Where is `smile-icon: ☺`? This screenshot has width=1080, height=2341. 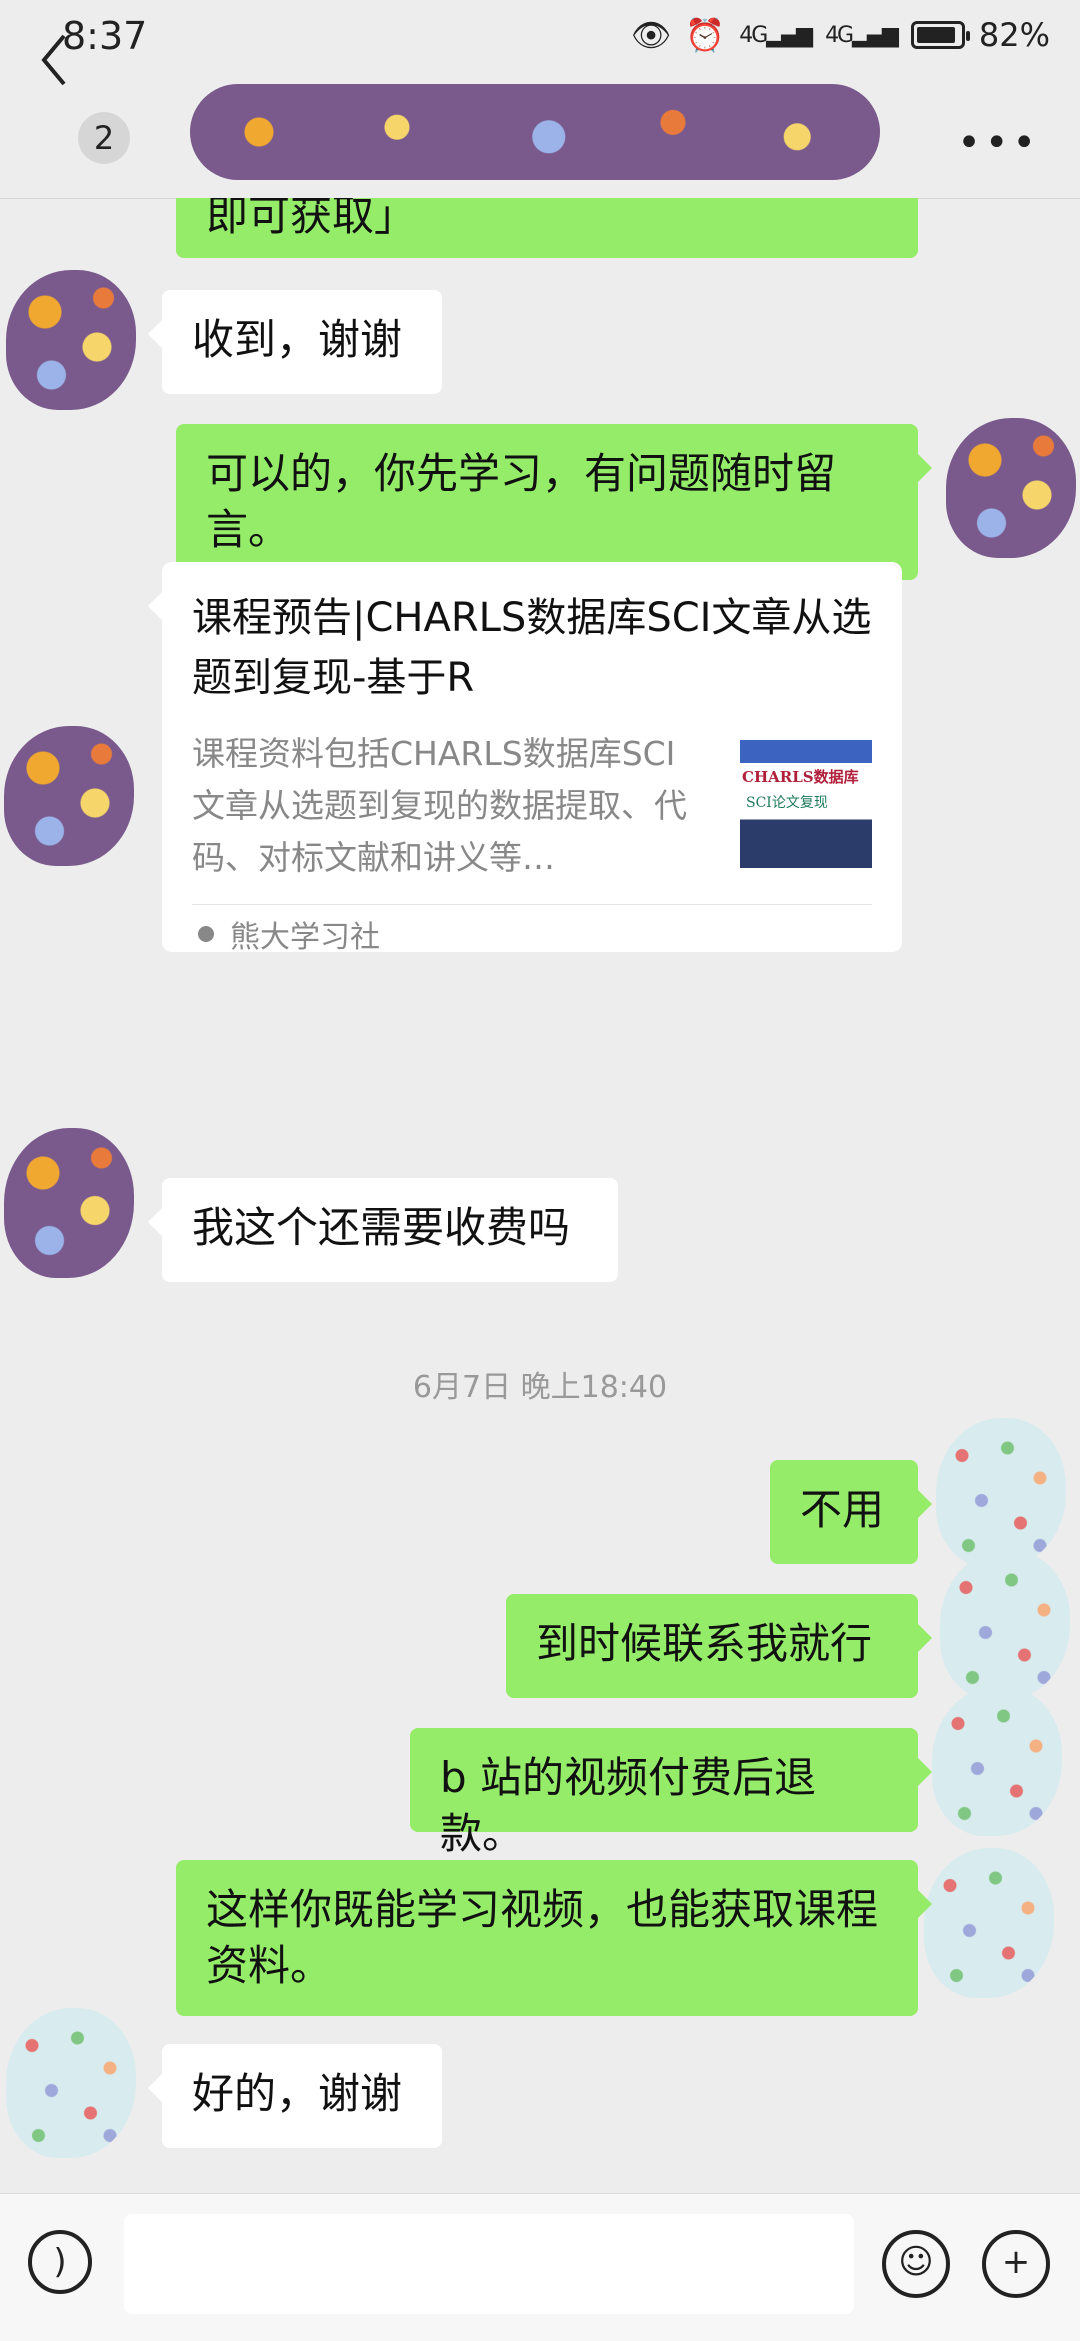
smile-icon: ☺ is located at coordinates (916, 2262).